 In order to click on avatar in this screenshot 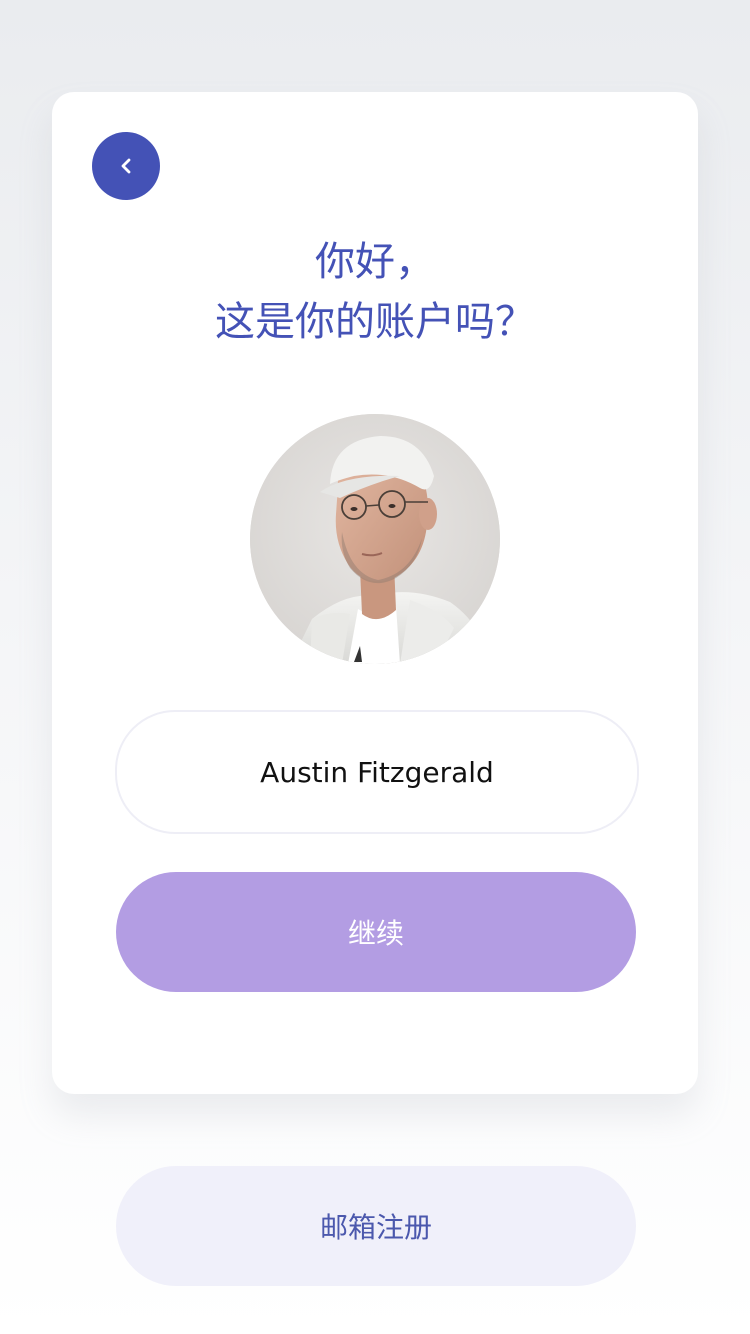, I will do `click(375, 539)`.